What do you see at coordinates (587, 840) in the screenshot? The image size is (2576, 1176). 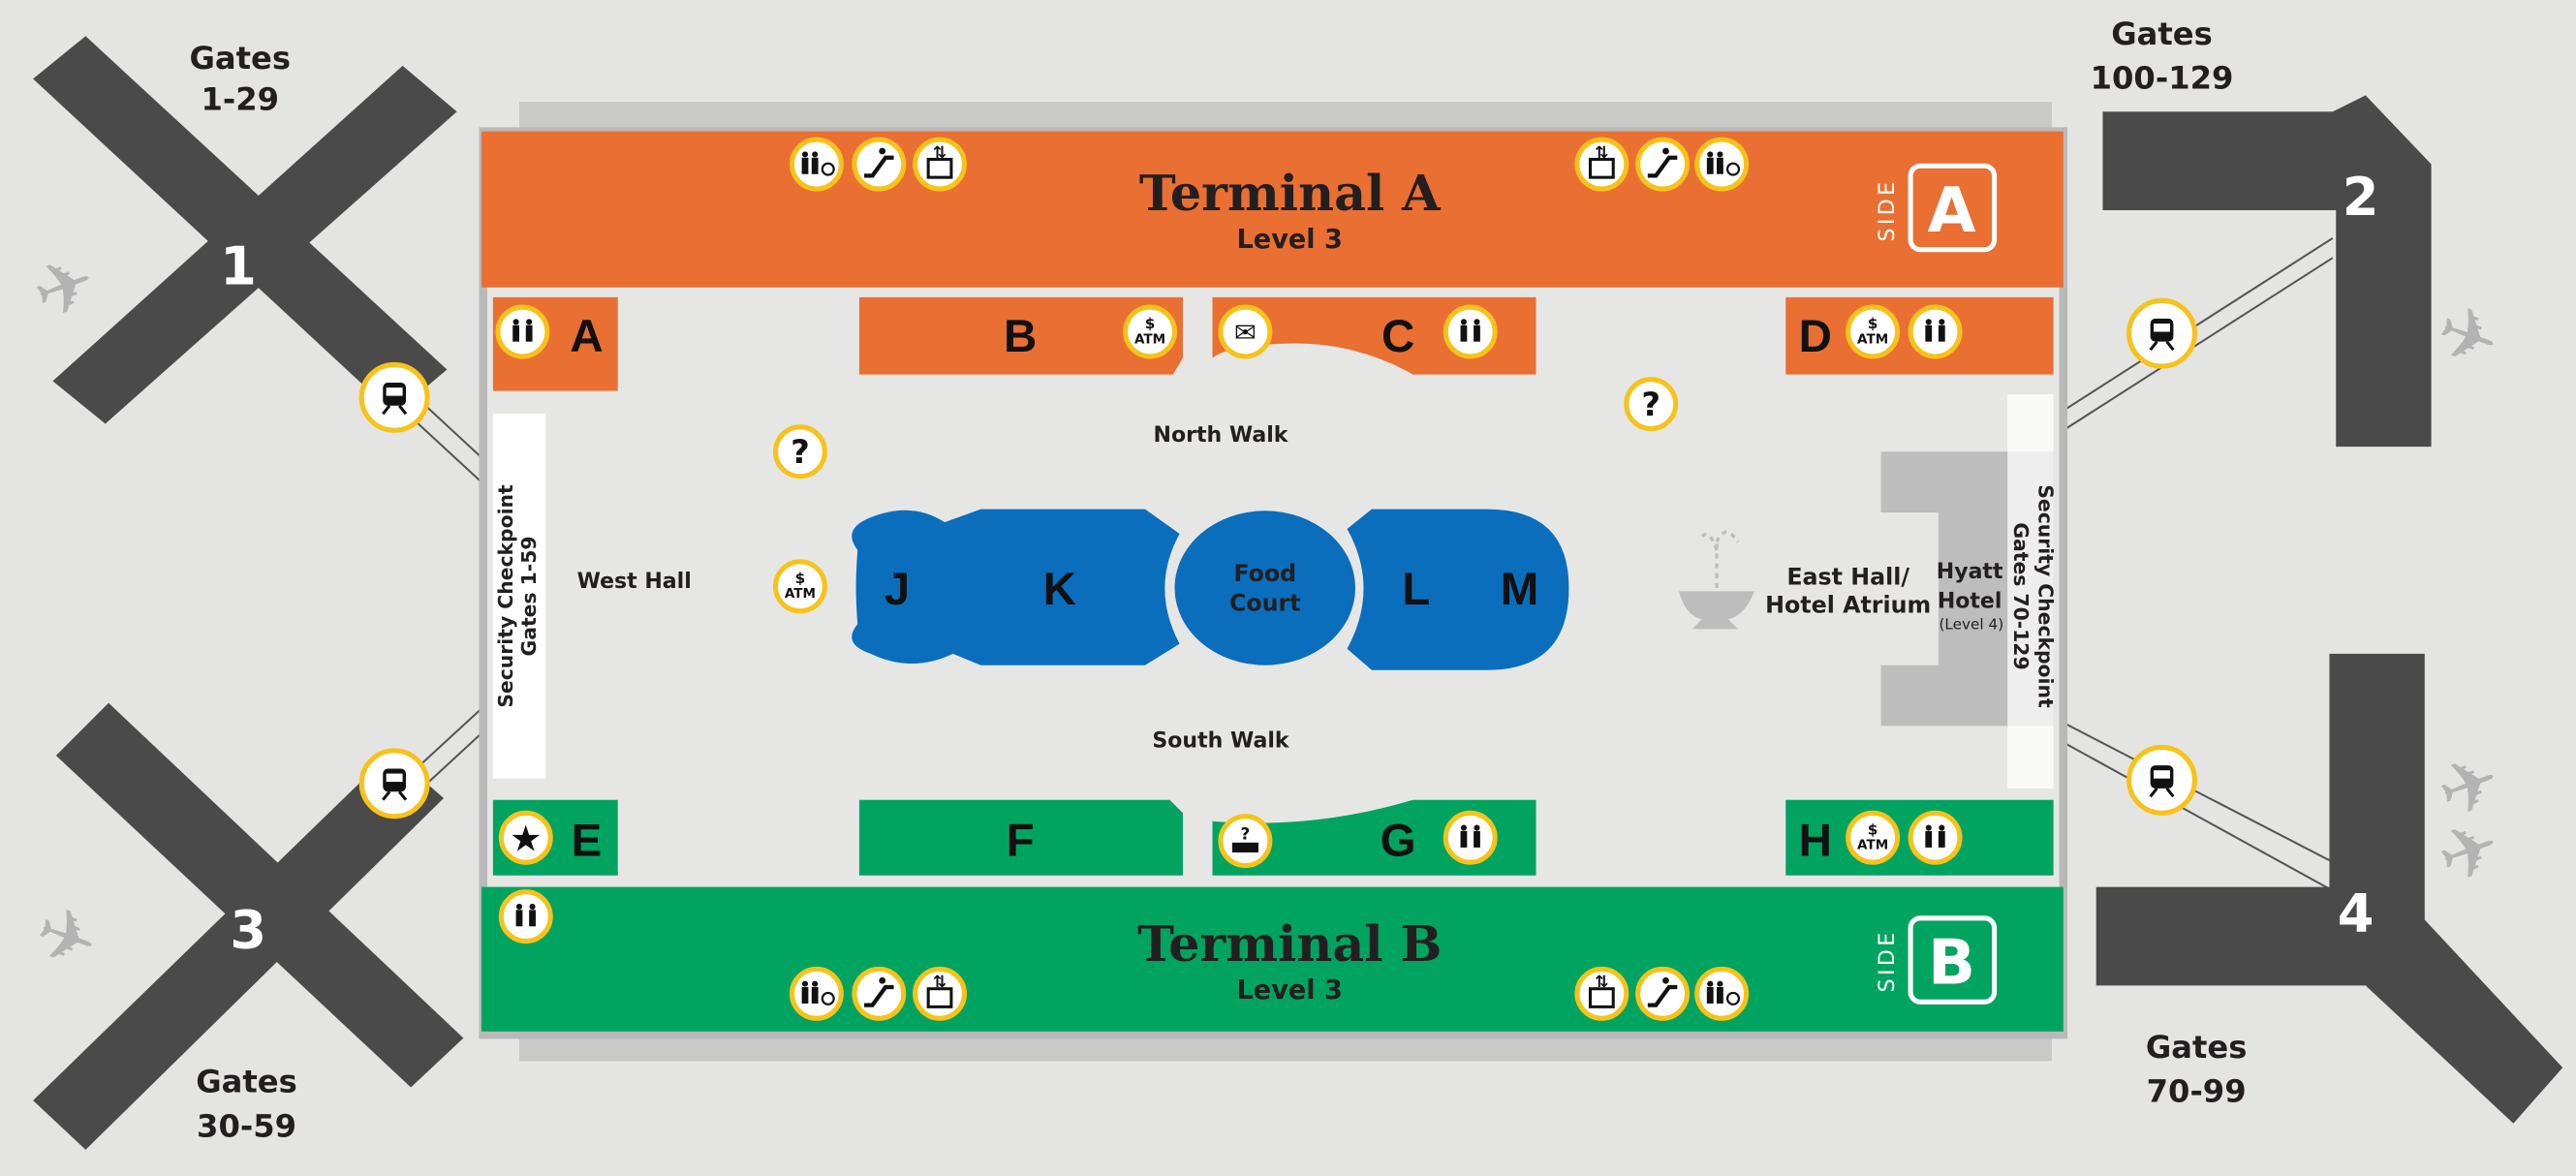 I see `section-e-label: E` at bounding box center [587, 840].